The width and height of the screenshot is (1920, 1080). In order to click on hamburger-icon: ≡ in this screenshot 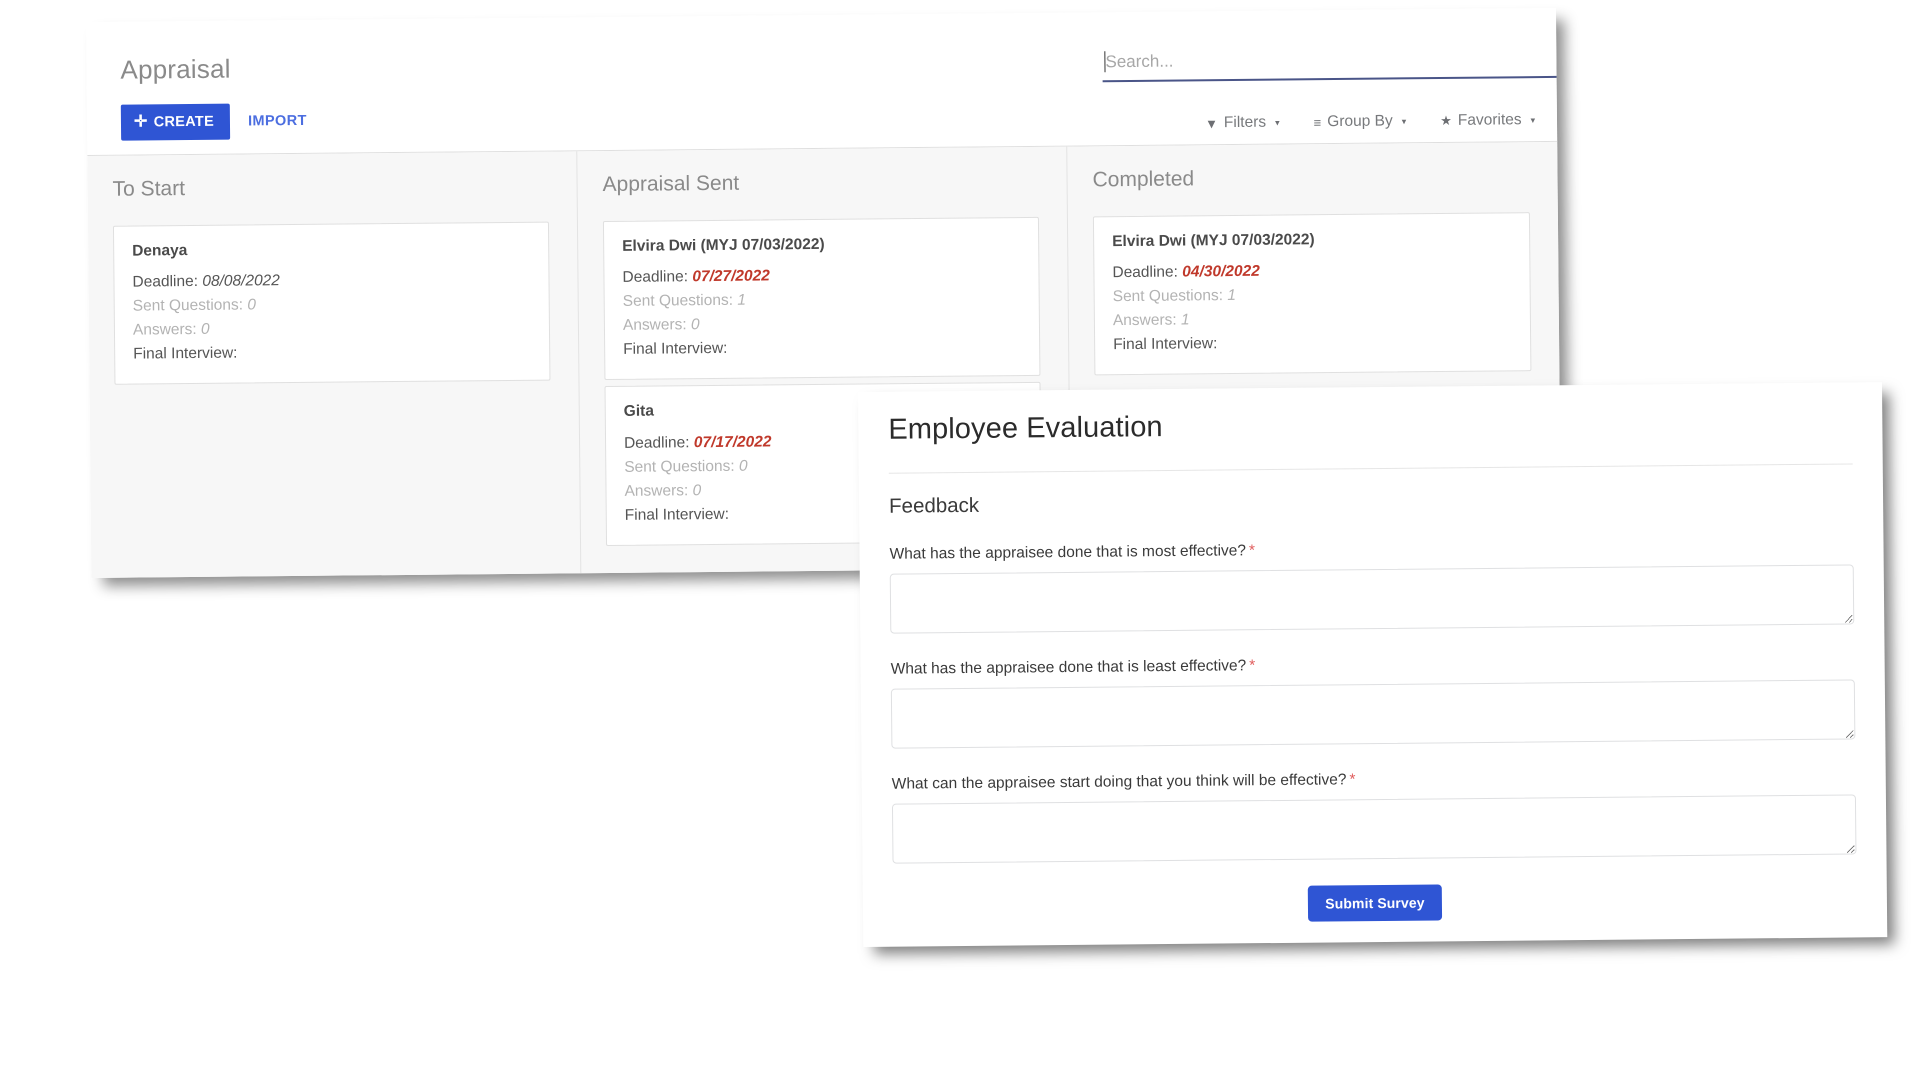, I will do `click(1317, 122)`.